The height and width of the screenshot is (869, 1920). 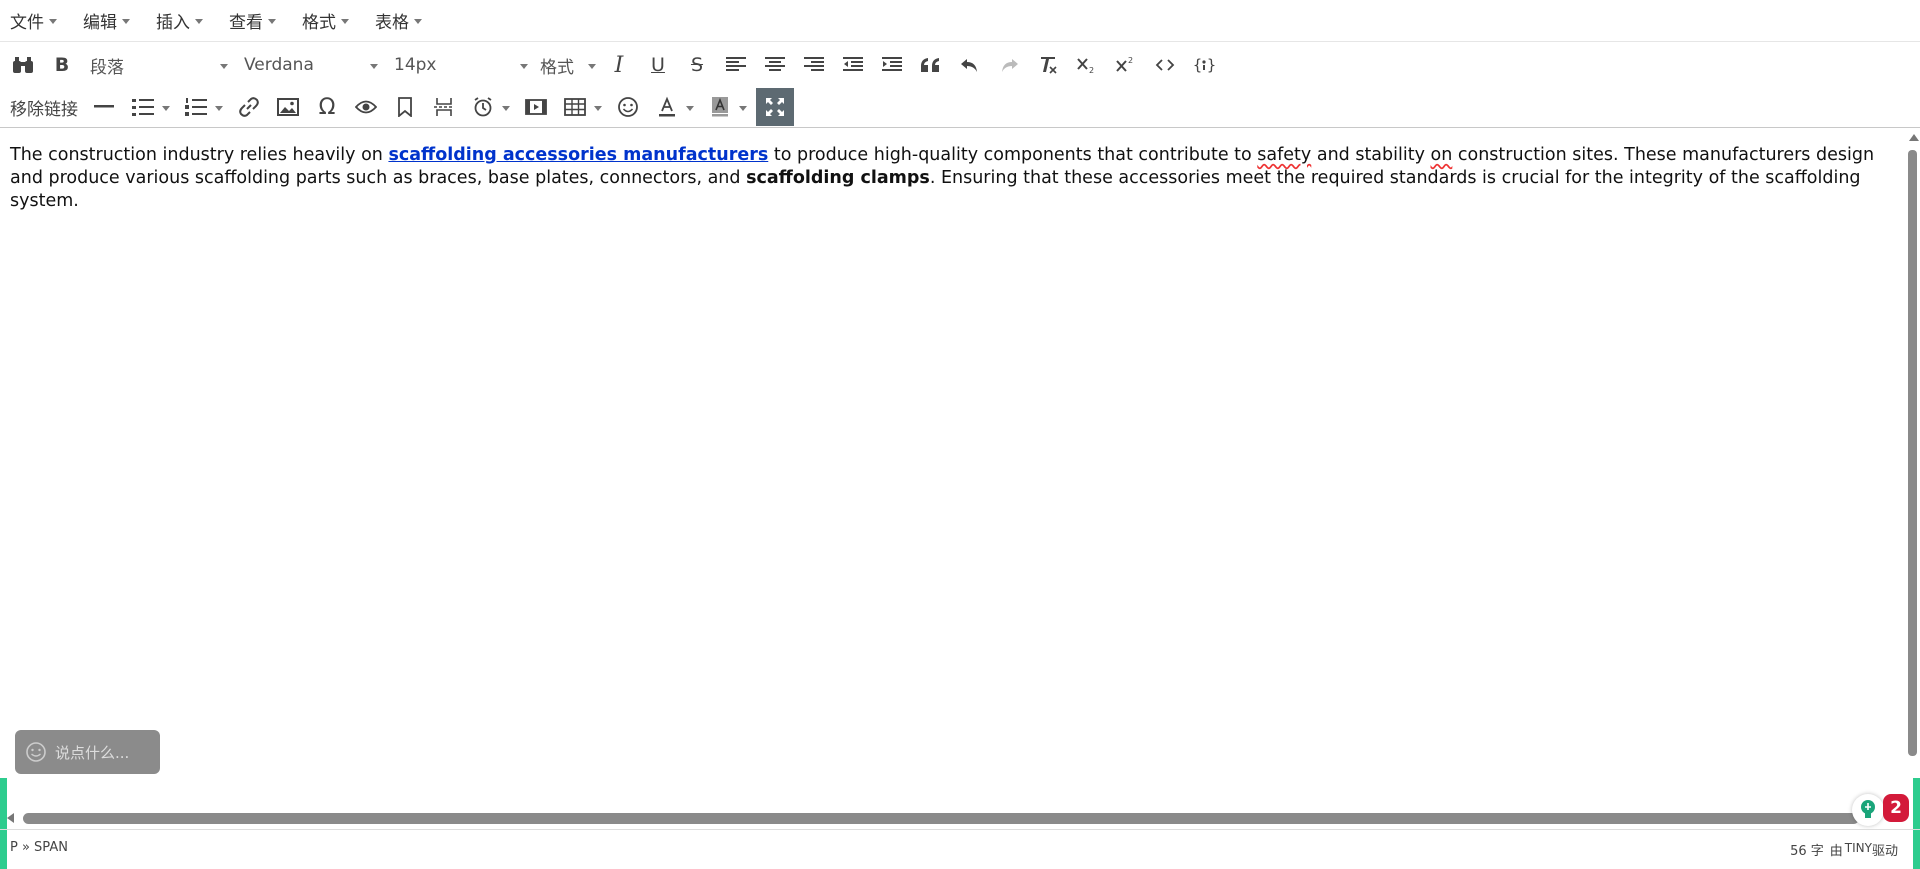 I want to click on block-format-select: 段落, so click(x=159, y=65).